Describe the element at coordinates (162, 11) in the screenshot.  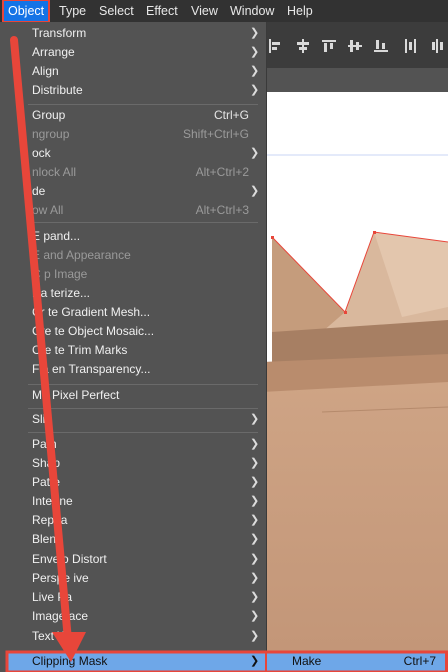
I see `menu-effect: Effect` at that location.